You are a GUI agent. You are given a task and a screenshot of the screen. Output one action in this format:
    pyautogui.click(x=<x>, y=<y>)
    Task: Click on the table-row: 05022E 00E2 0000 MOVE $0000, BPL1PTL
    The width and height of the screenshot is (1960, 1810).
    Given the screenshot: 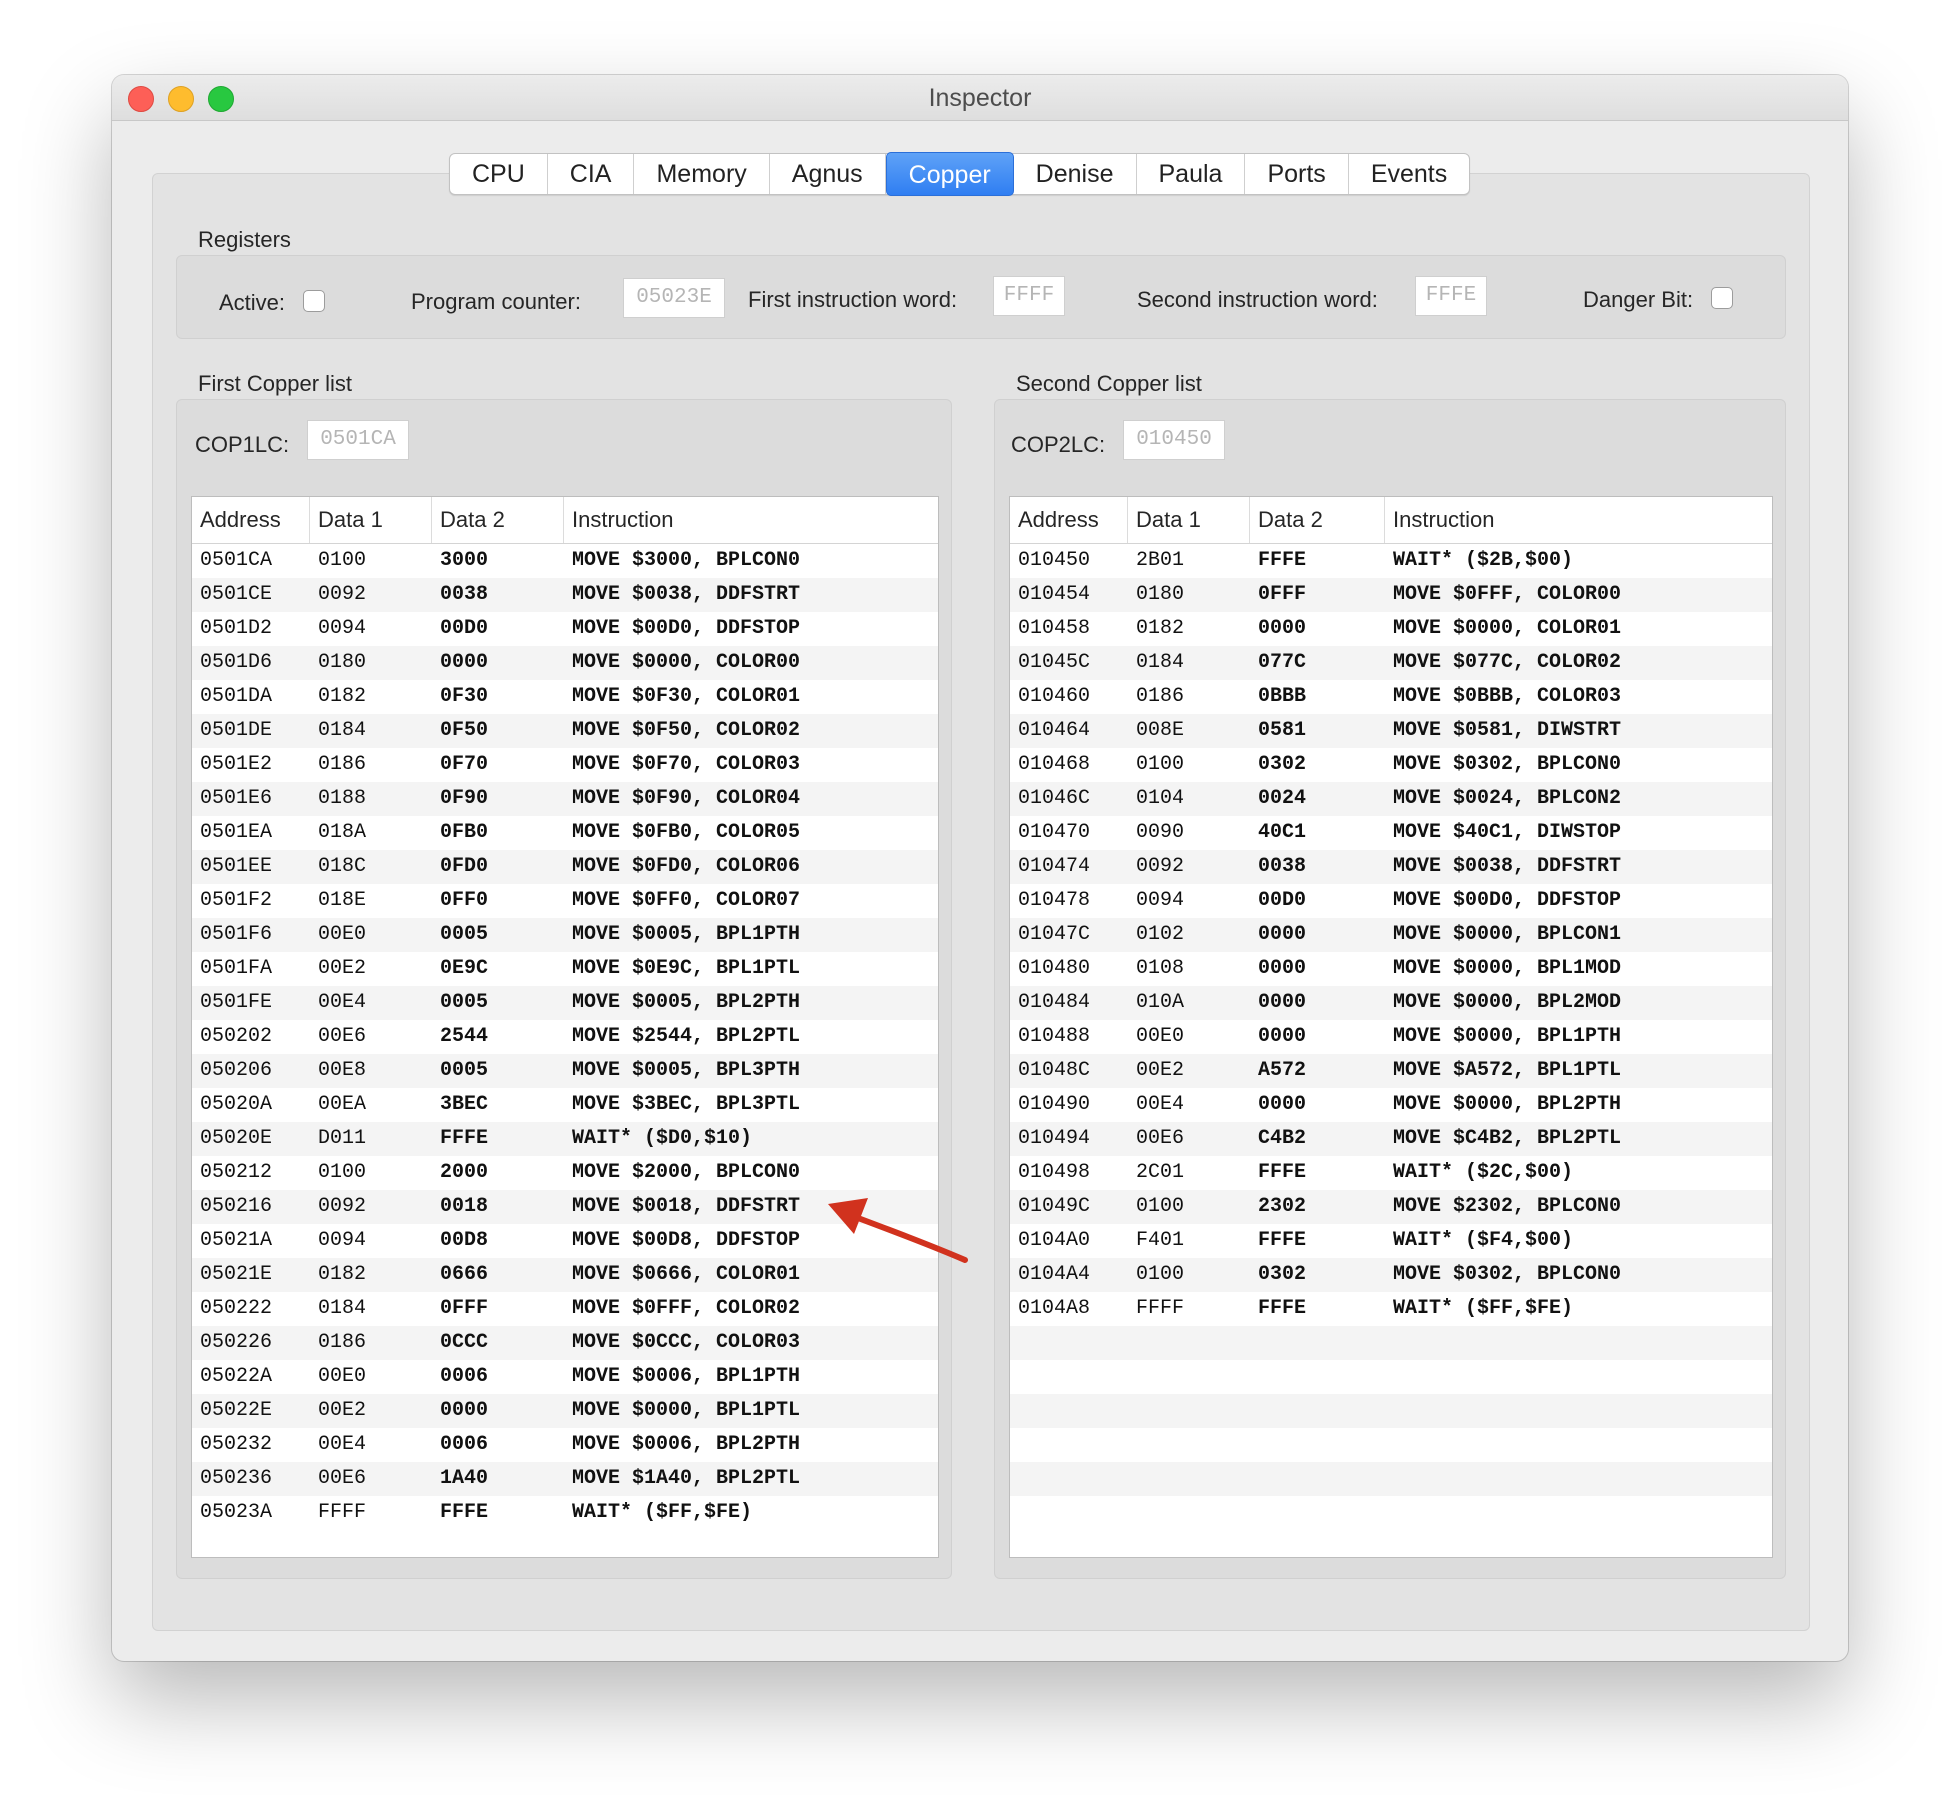 What is the action you would take?
    pyautogui.click(x=565, y=1411)
    